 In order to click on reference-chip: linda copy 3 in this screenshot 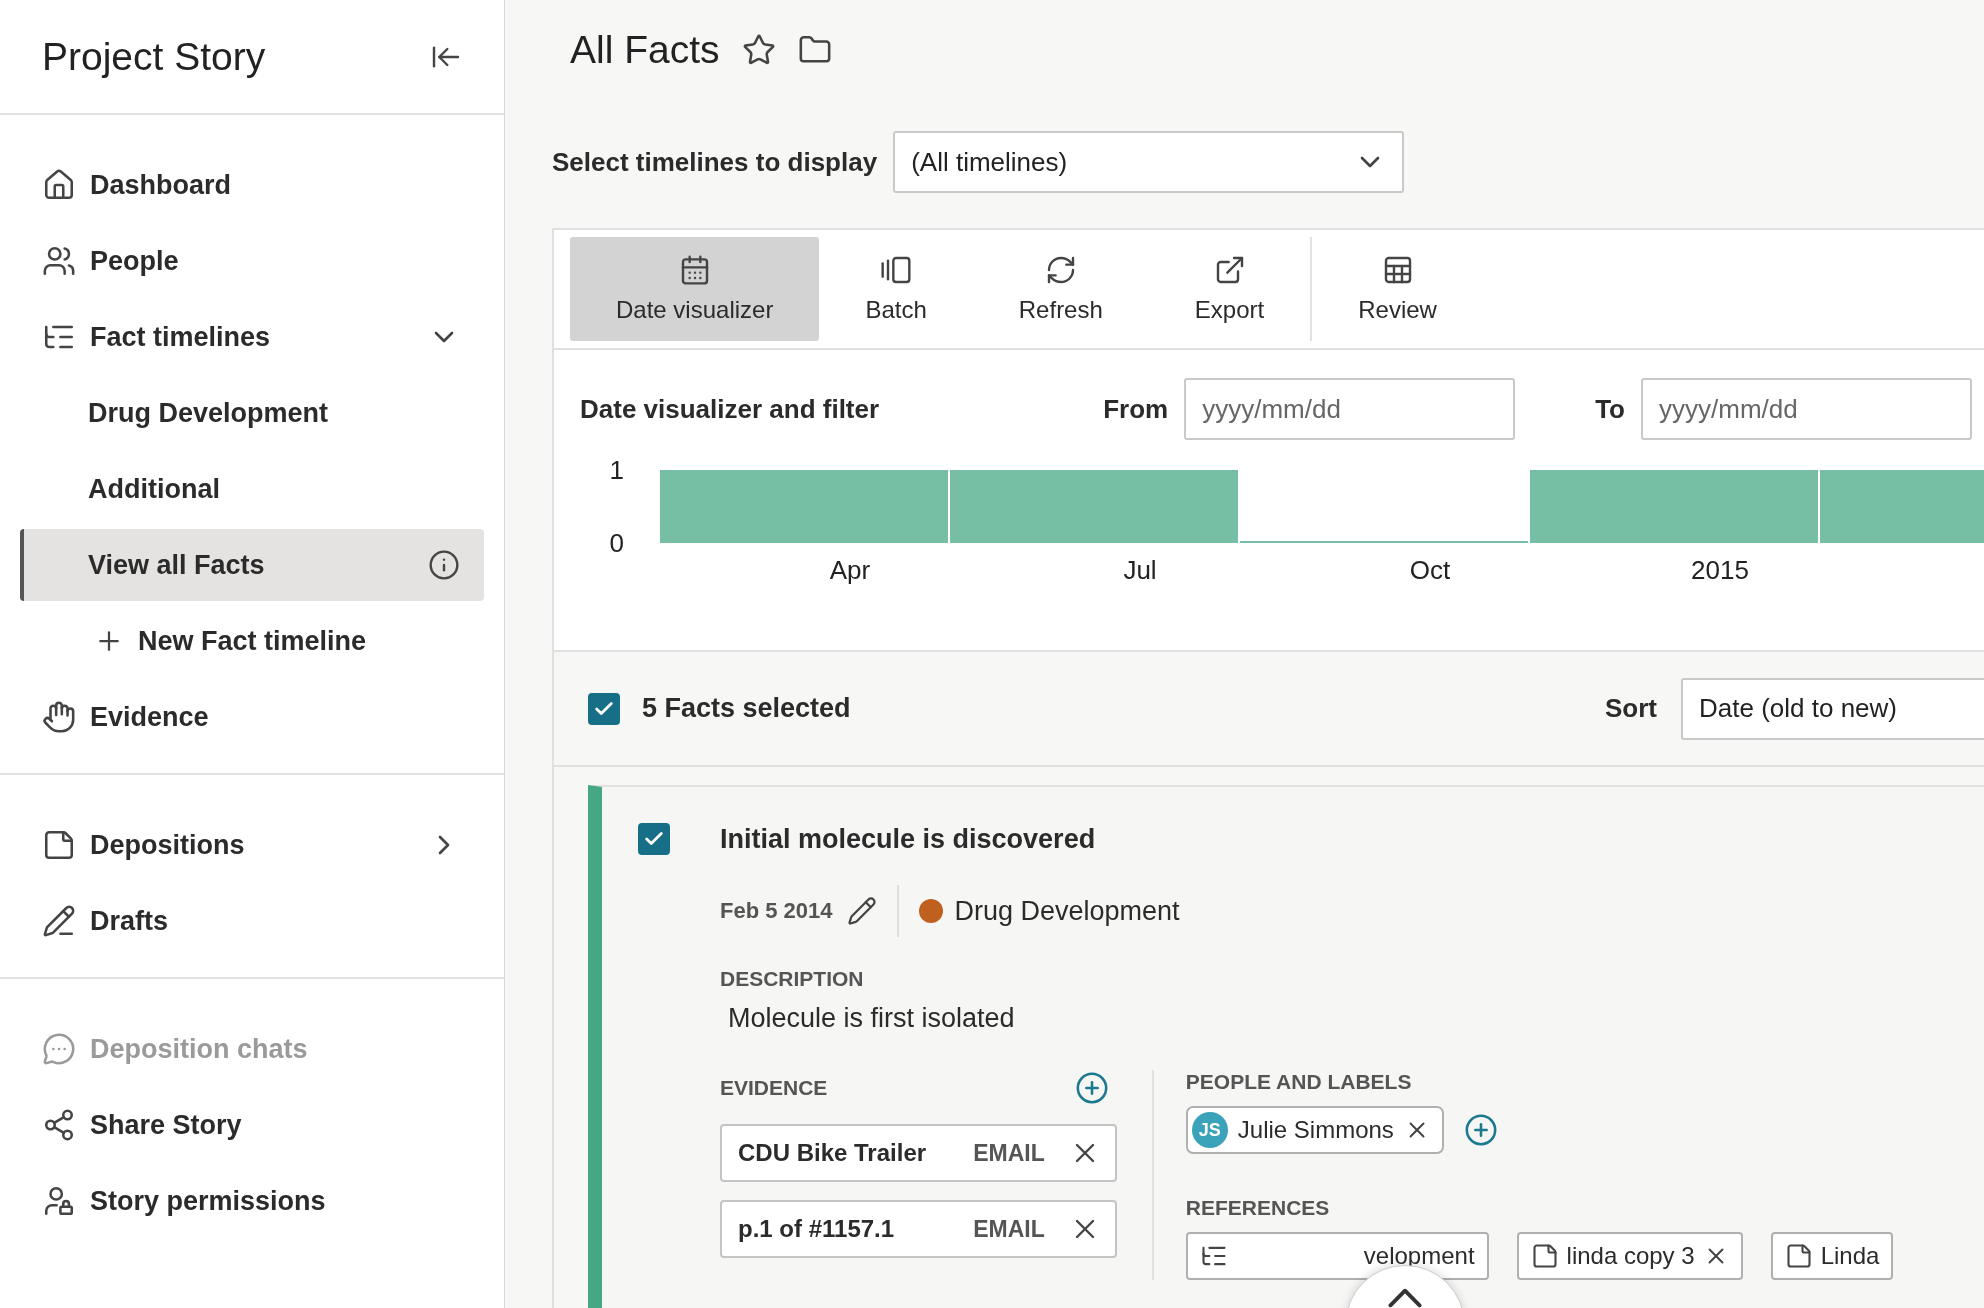, I will do `click(1629, 1256)`.